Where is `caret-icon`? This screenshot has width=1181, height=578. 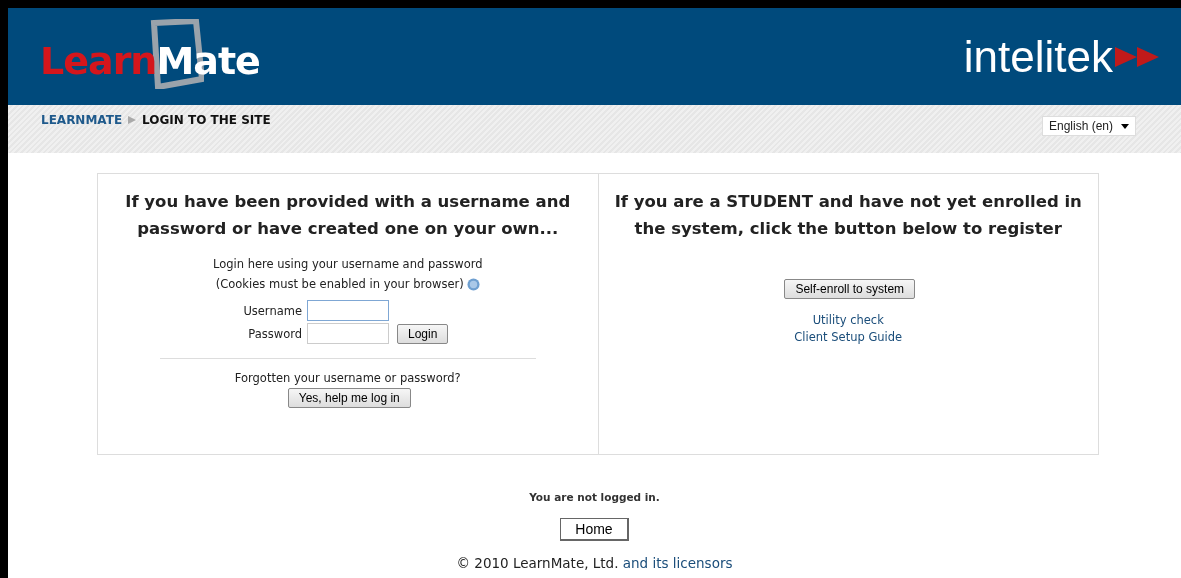
caret-icon is located at coordinates (1125, 126).